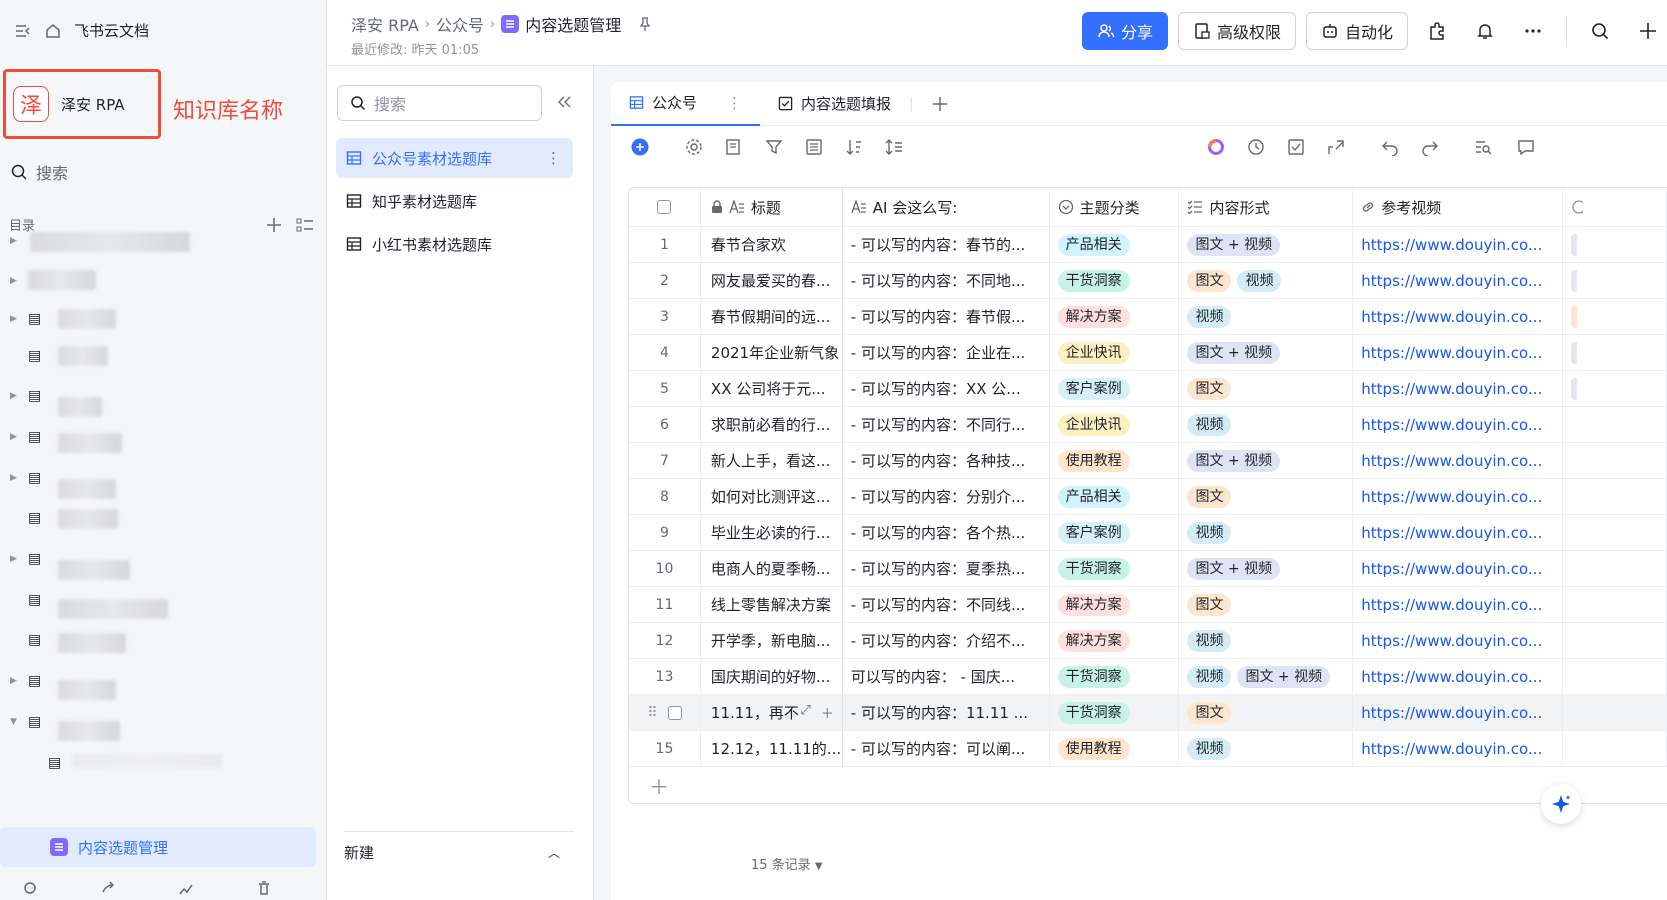 Image resolution: width=1667 pixels, height=900 pixels. What do you see at coordinates (694, 147) in the screenshot?
I see `settings-button` at bounding box center [694, 147].